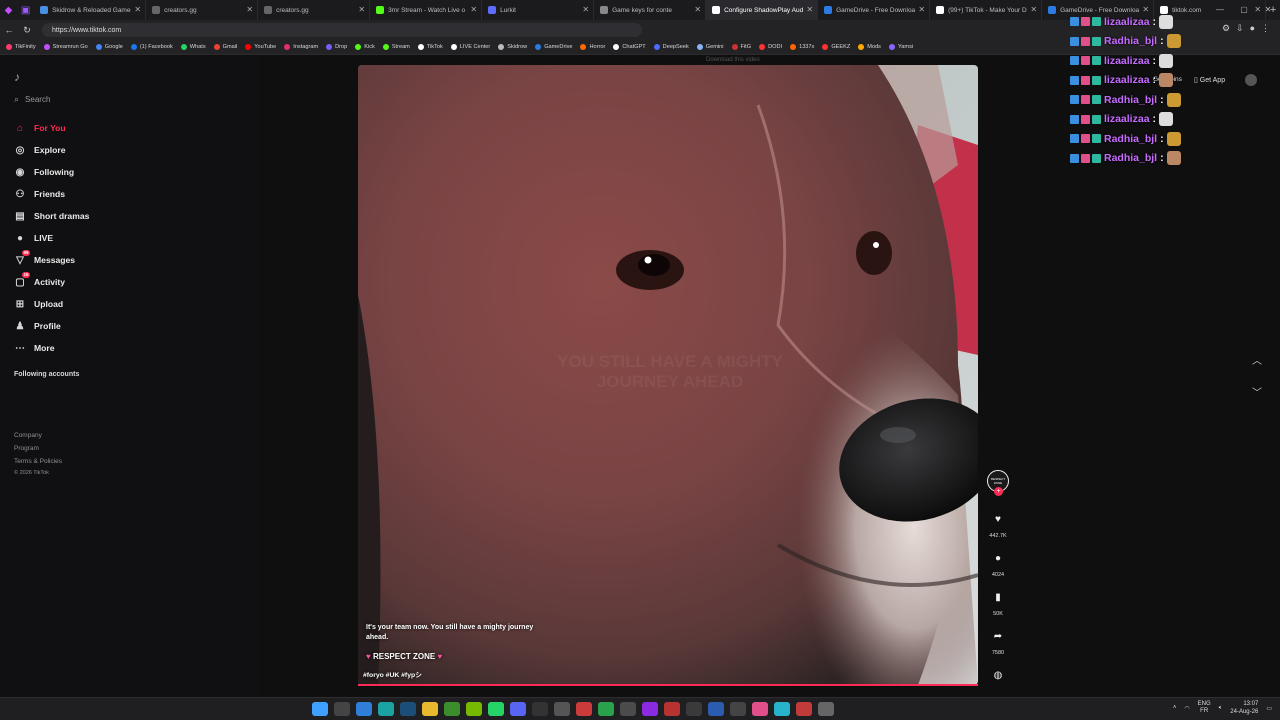 This screenshot has height=720, width=1280. Describe the element at coordinates (426, 10) in the screenshot. I see `browser-tab: 3mr Stream - Watch Live o ✕` at that location.